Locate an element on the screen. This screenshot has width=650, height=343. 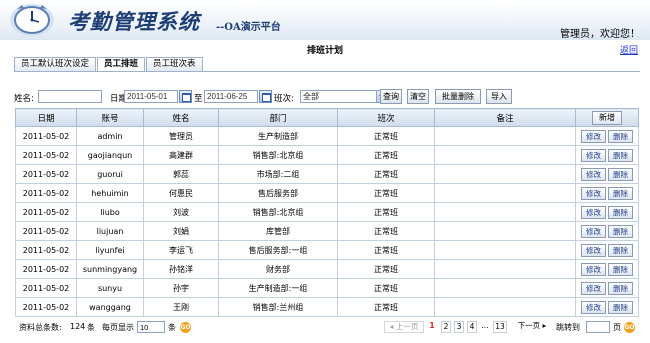
table-row: 2011-05-02 sunmingyang 孙铭洋 财务部 正常班 修改 删除 is located at coordinates (327, 269).